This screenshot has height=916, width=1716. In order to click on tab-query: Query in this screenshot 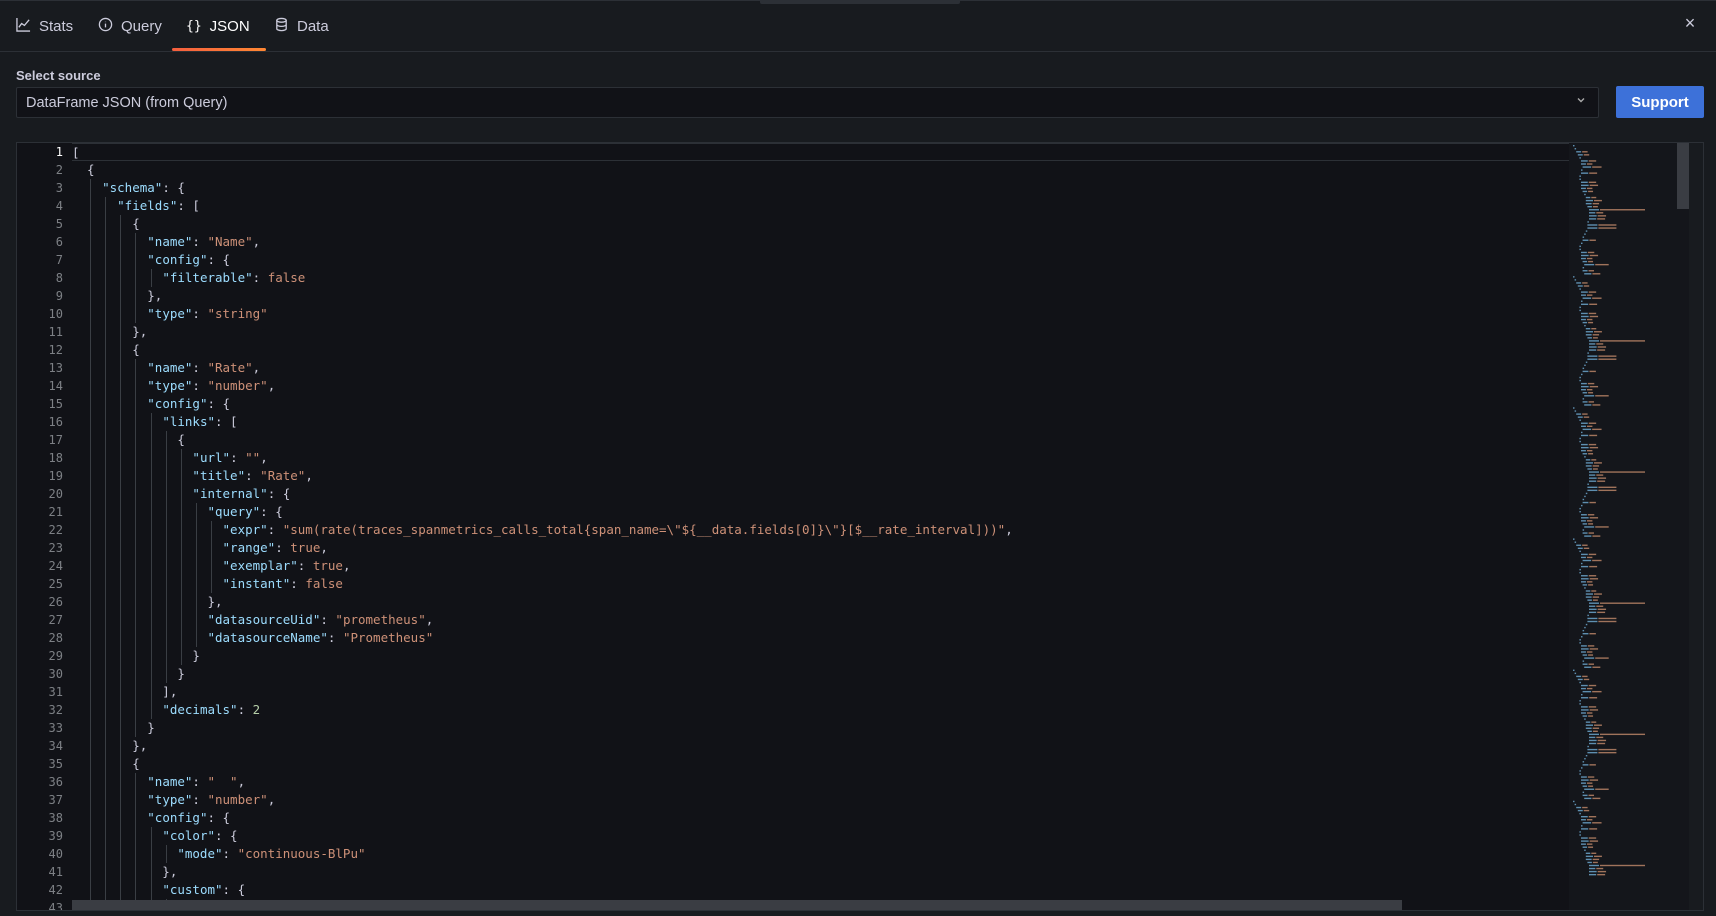, I will do `click(130, 26)`.